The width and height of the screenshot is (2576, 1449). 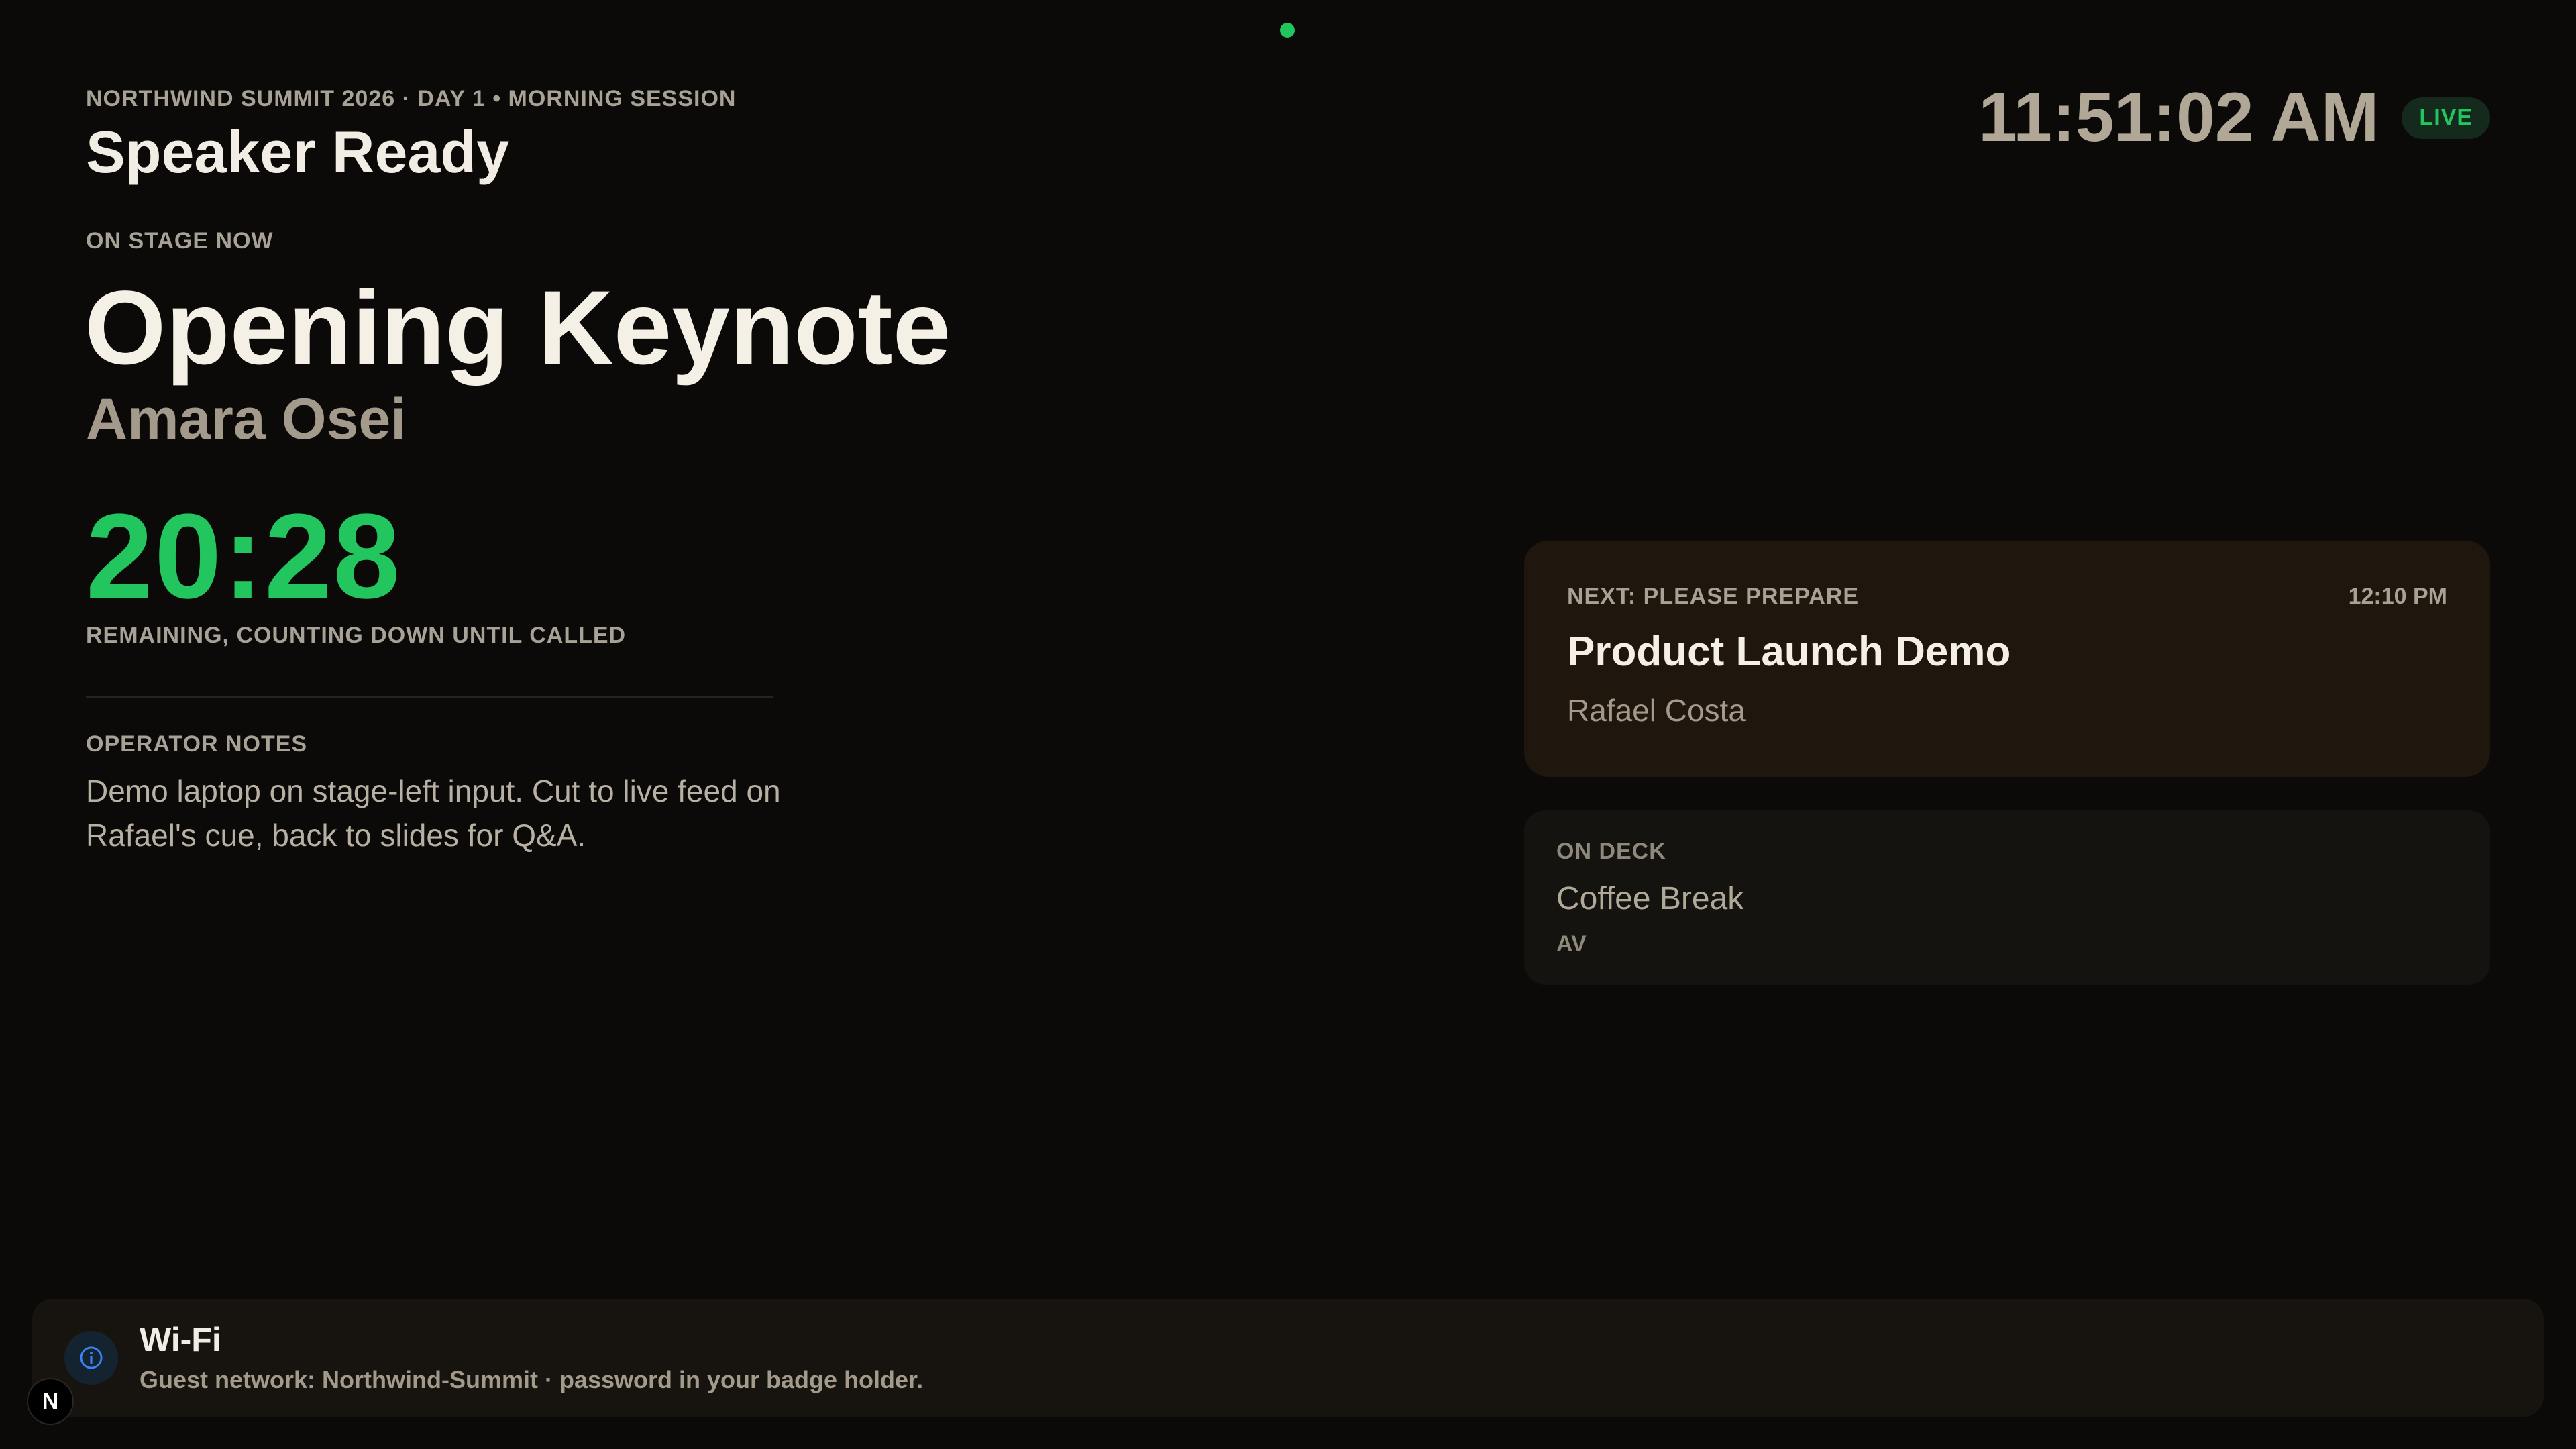 I want to click on next-session-title: Product Launch Demo, so click(x=1789, y=652).